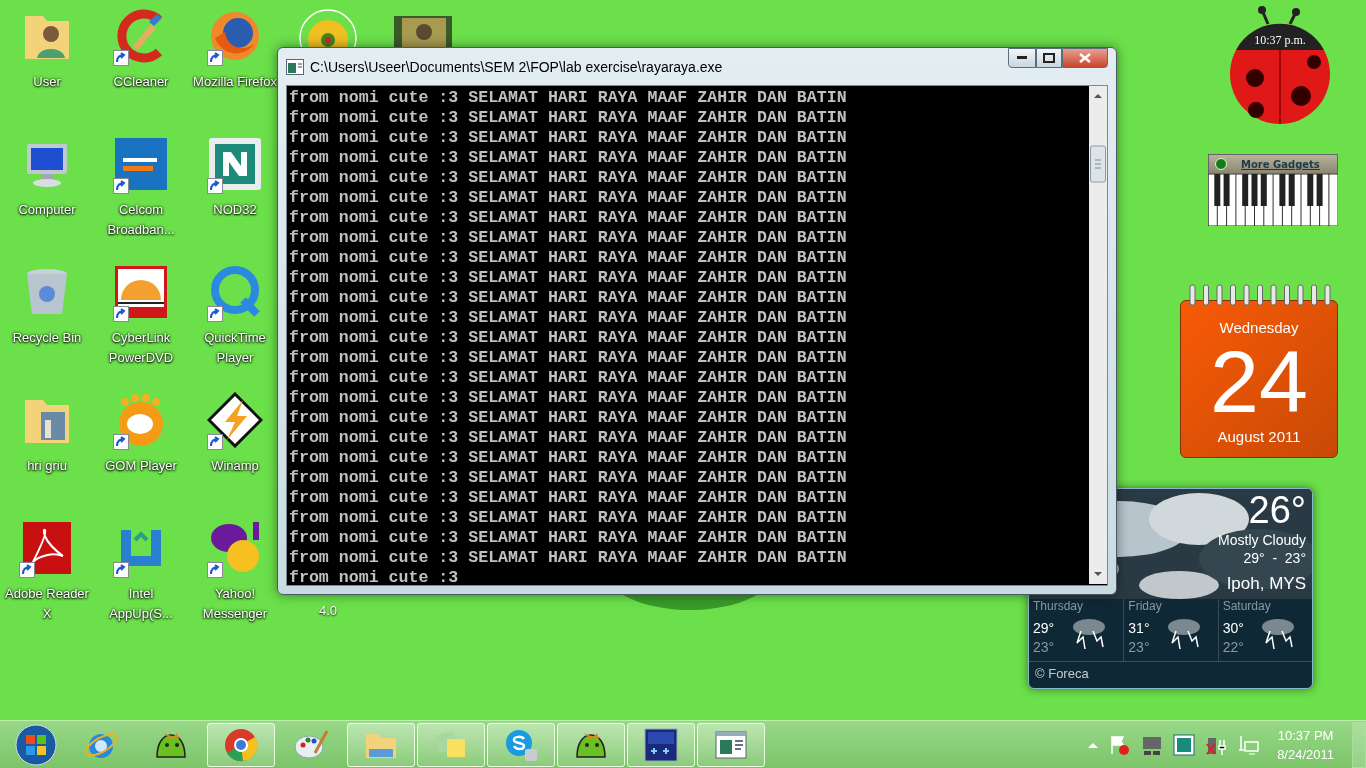 This screenshot has height=768, width=1366. Describe the element at coordinates (1233, 628) in the screenshot. I see `forecast-high: 30°` at that location.